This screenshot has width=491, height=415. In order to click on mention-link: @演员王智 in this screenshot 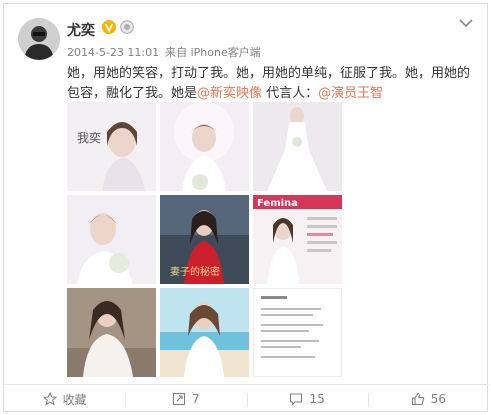, I will do `click(350, 93)`.